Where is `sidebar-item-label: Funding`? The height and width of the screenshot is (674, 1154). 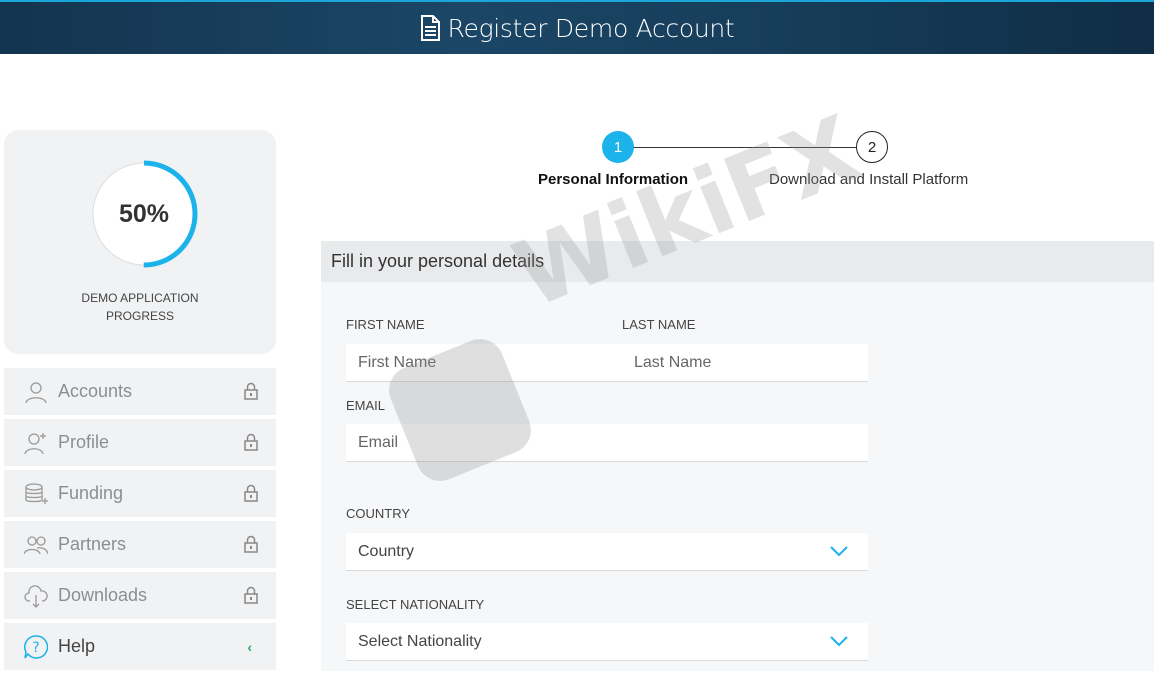 sidebar-item-label: Funding is located at coordinates (91, 493).